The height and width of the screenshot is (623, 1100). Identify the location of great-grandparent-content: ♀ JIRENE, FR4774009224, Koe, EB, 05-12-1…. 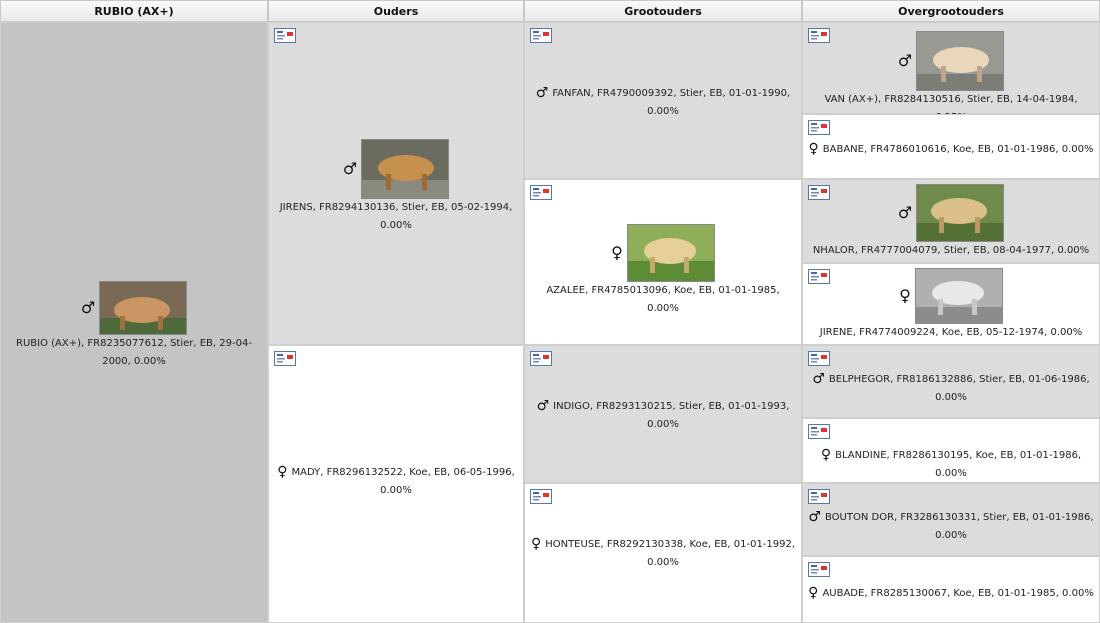
(951, 305).